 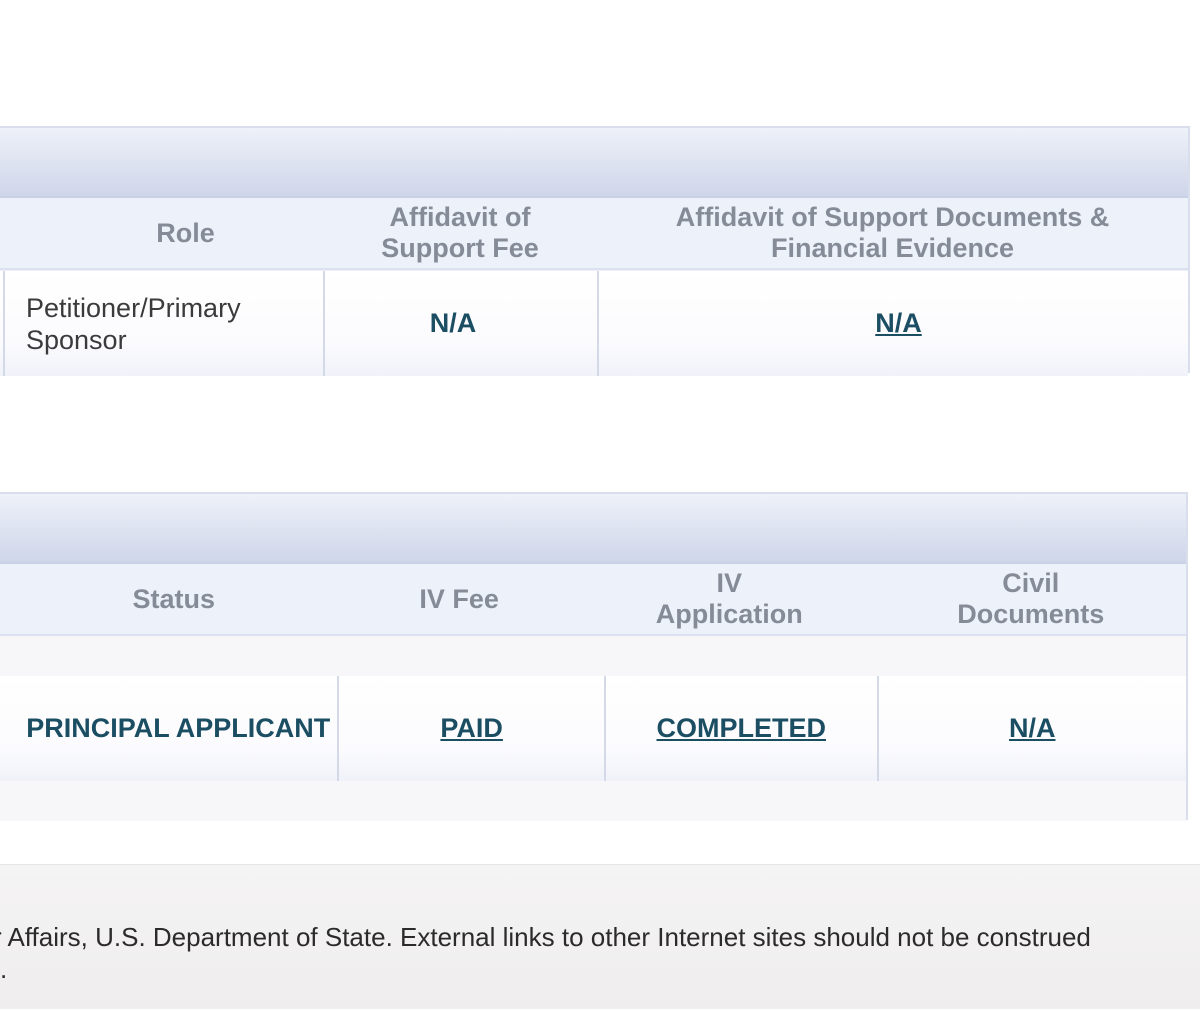 I want to click on civil-documents-link: N/A, so click(x=1032, y=728).